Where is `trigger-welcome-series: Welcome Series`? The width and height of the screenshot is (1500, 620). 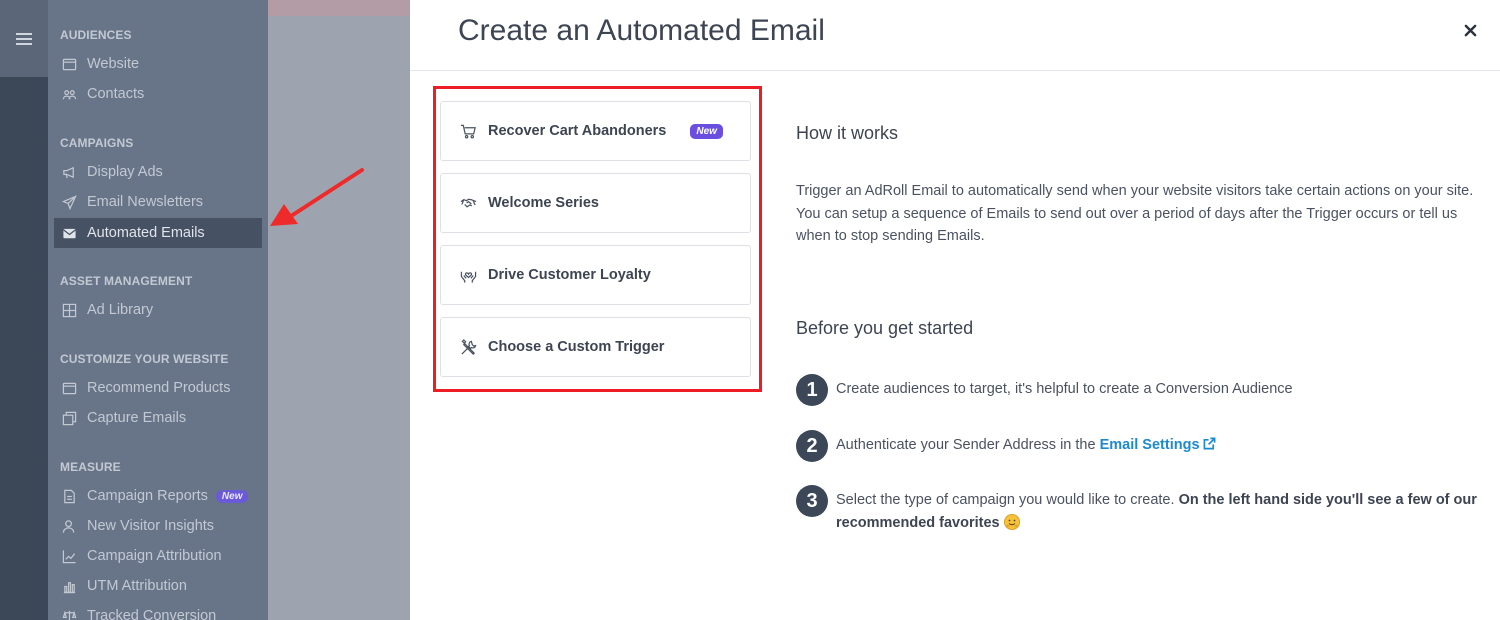
trigger-welcome-series: Welcome Series is located at coordinates (595, 203).